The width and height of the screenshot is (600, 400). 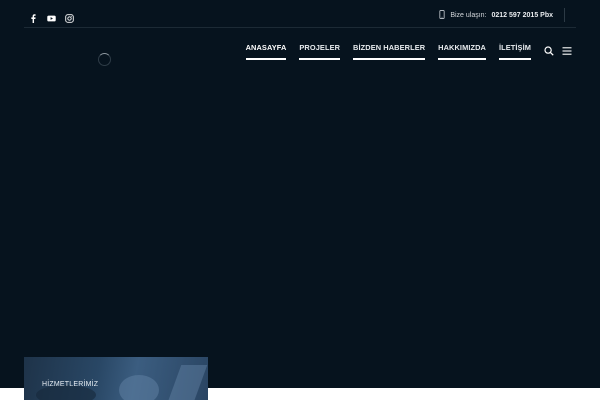 What do you see at coordinates (266, 51) in the screenshot?
I see `nav-item-anasayfa: ANASAYFA` at bounding box center [266, 51].